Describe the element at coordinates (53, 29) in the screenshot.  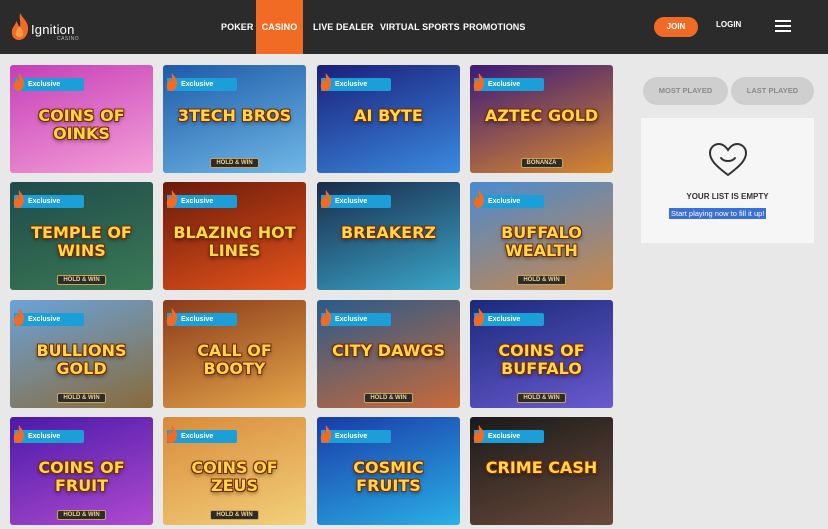
I see `brand-name: Ignition` at that location.